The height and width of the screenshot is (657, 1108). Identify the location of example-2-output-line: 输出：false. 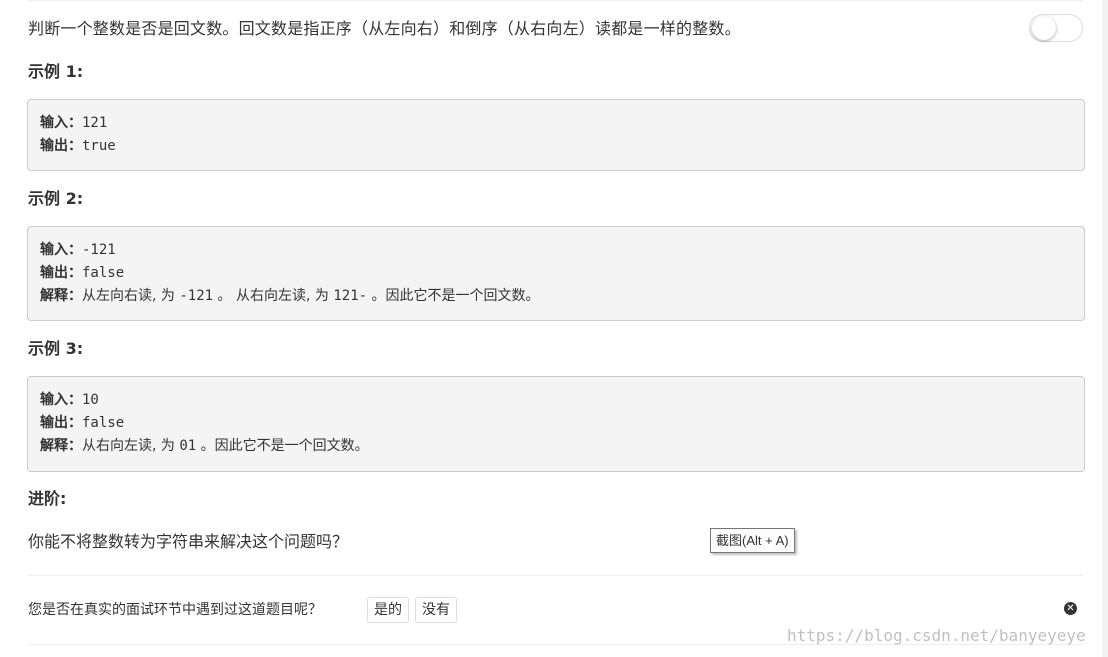
(556, 273).